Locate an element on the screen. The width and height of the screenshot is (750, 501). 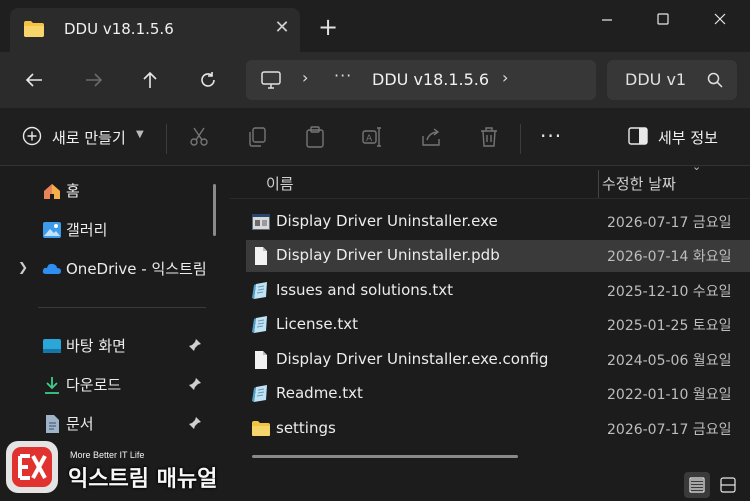
new-button-label: 새로 만들기 is located at coordinates (89, 138).